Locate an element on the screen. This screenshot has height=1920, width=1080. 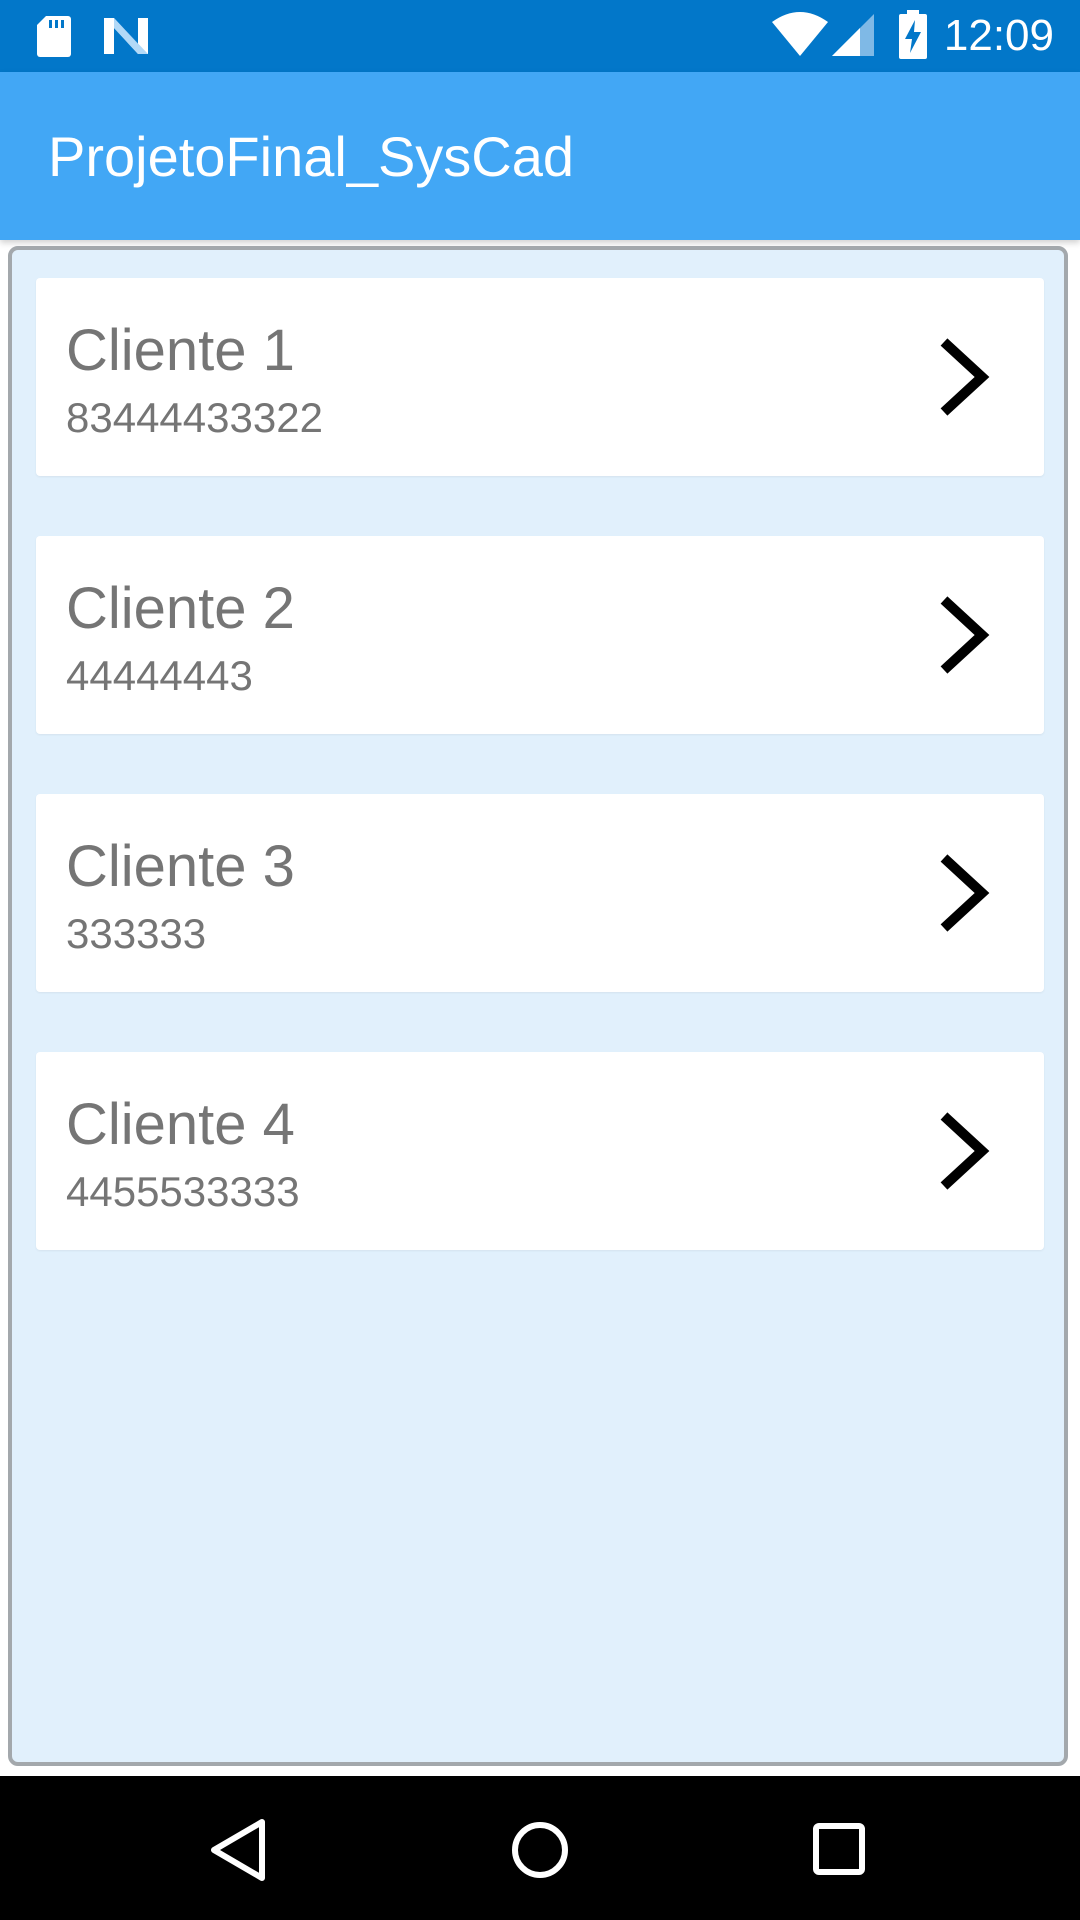
recents-icon is located at coordinates (840, 1850).